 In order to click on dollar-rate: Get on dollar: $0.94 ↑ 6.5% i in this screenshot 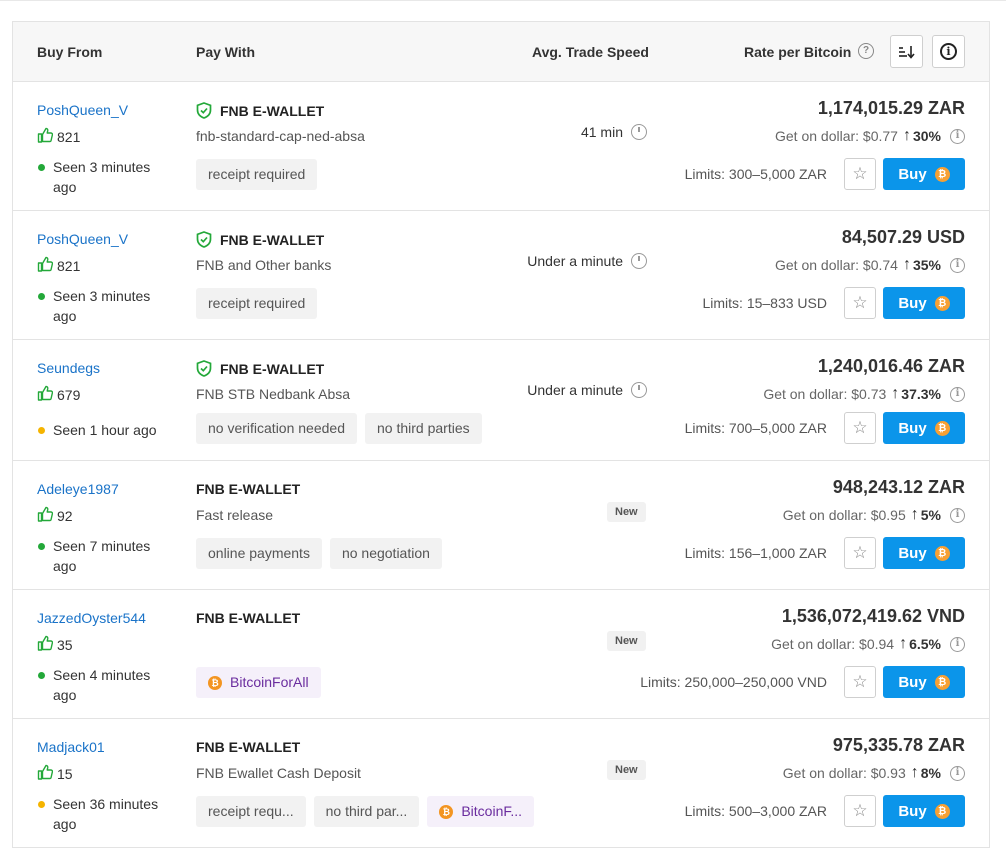, I will do `click(868, 644)`.